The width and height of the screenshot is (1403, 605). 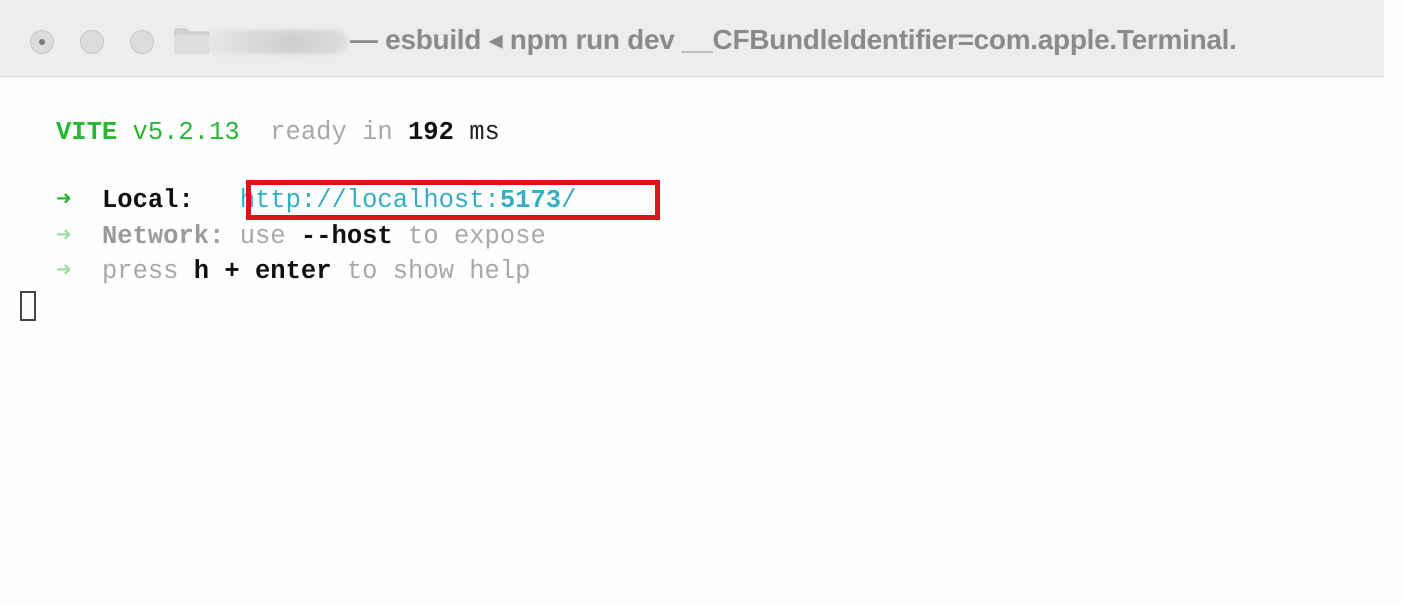 What do you see at coordinates (92, 42) in the screenshot?
I see `minimize-window-button` at bounding box center [92, 42].